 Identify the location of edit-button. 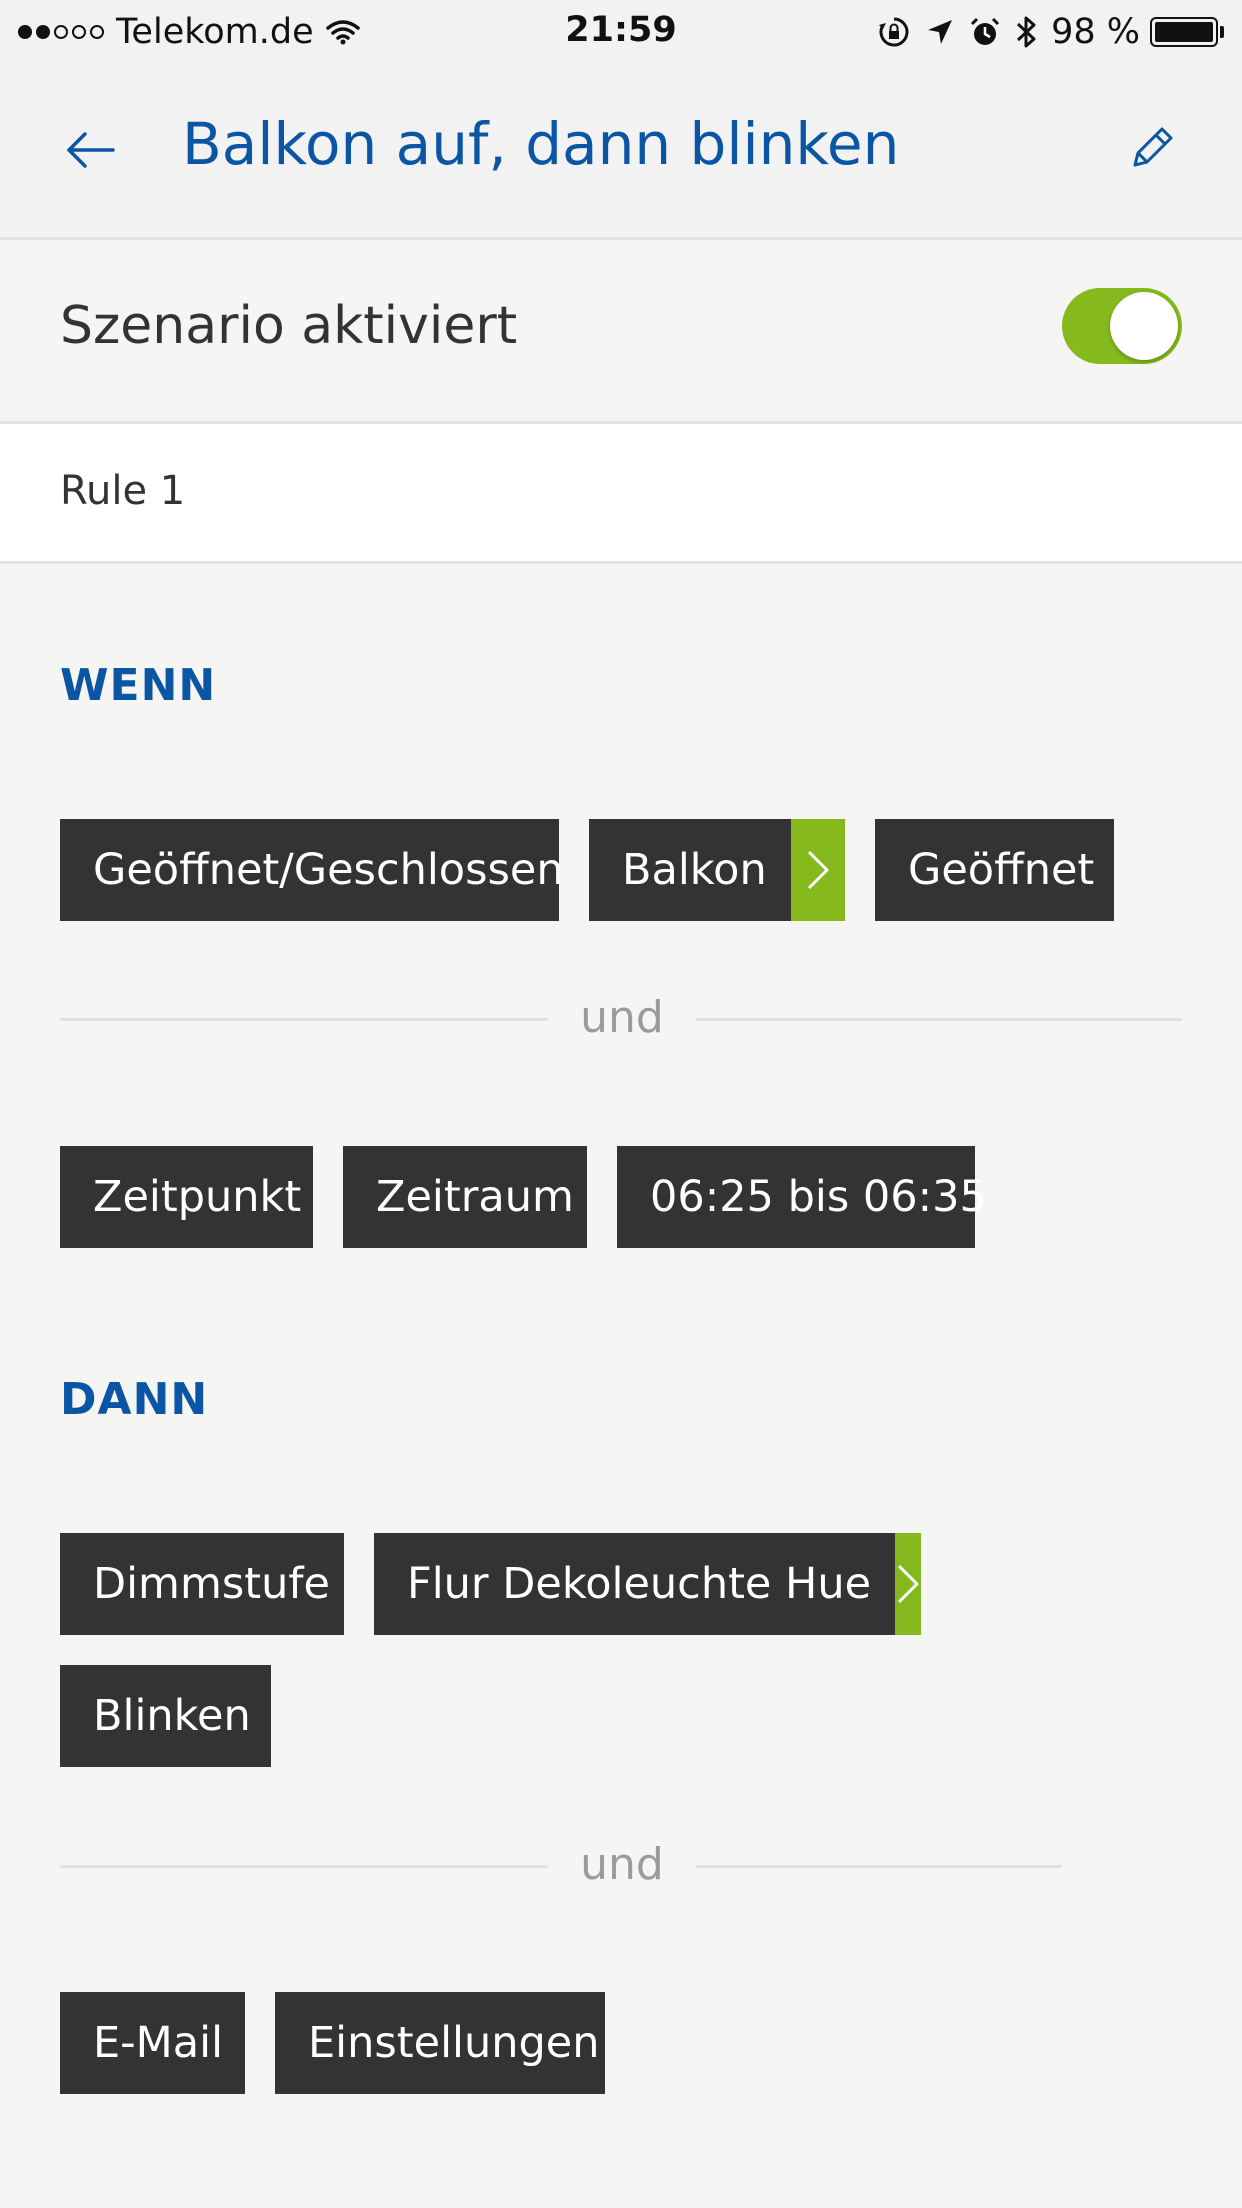
(1152, 148).